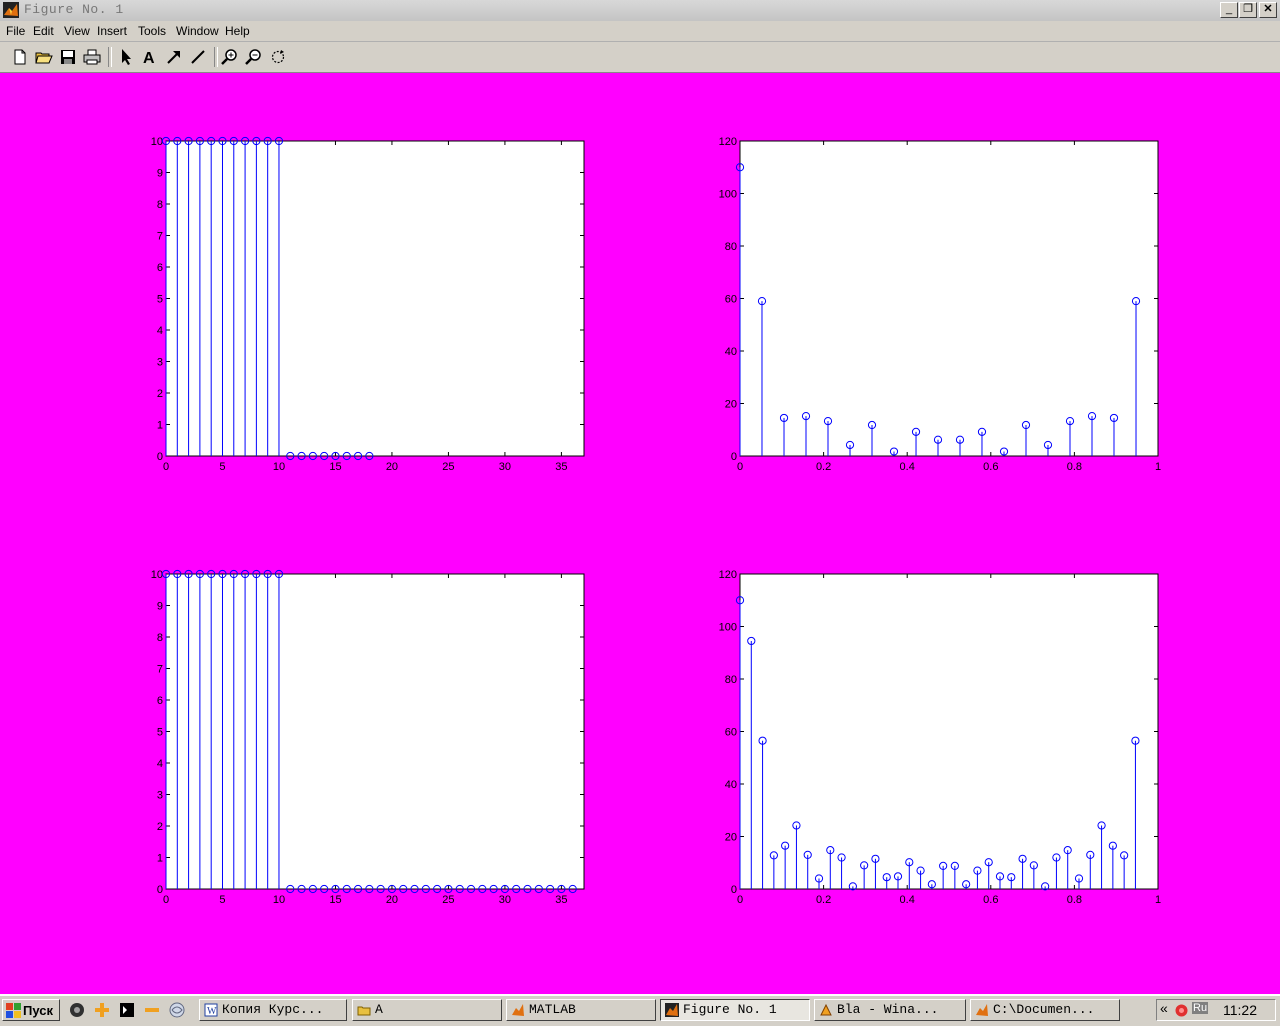  Describe the element at coordinates (581, 1010) in the screenshot. I see `task-matlab: MATLAB` at that location.